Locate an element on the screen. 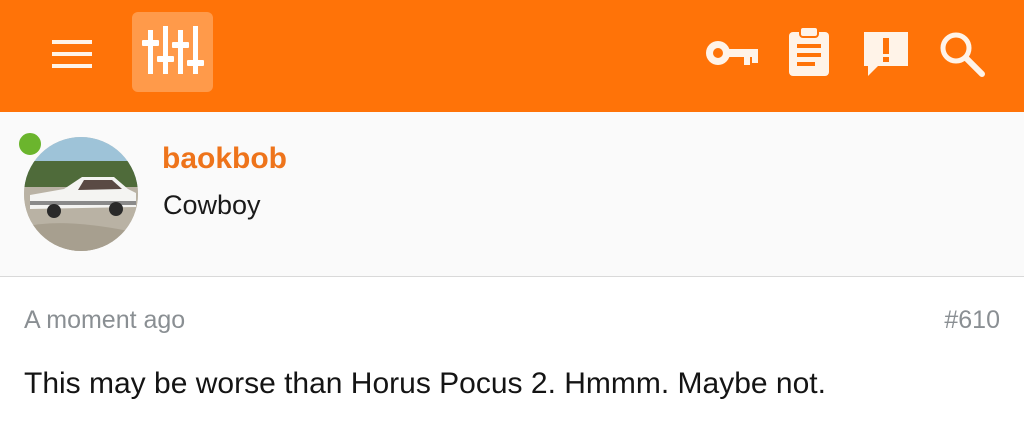 This screenshot has width=1024, height=432. report-alert-icon is located at coordinates (886, 54).